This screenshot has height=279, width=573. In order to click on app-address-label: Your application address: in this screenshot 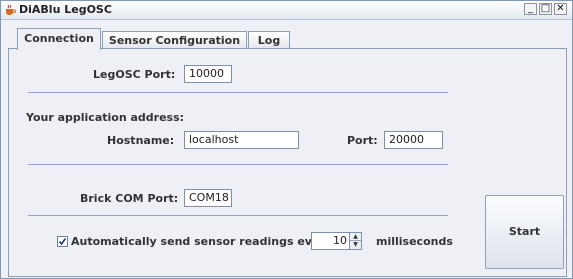, I will do `click(105, 117)`.